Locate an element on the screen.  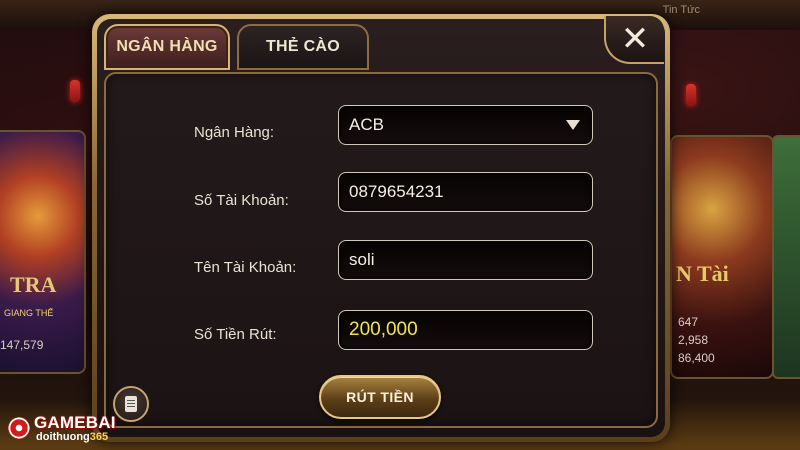
tab-bank: NGÂN HÀNG is located at coordinates (167, 47).